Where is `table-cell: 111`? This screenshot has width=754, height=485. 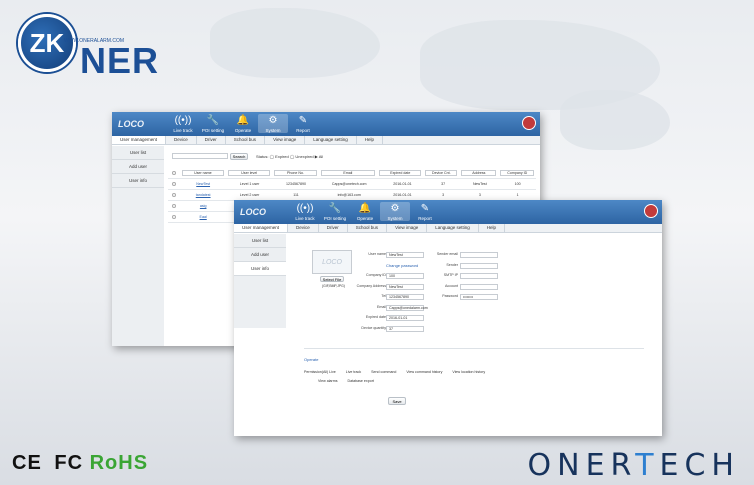 table-cell: 111 is located at coordinates (296, 195).